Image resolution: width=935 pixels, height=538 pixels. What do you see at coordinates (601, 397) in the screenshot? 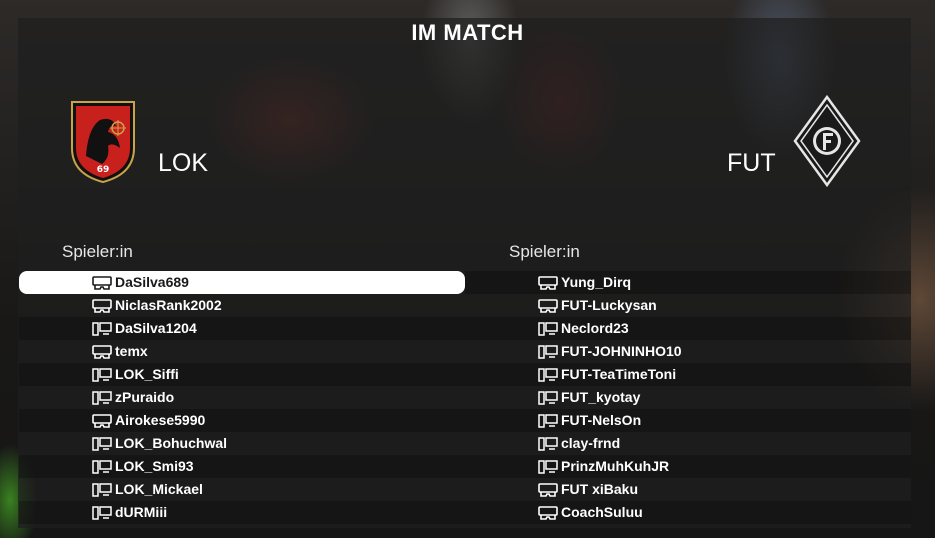
I see `player-name: FUT_kyotay` at bounding box center [601, 397].